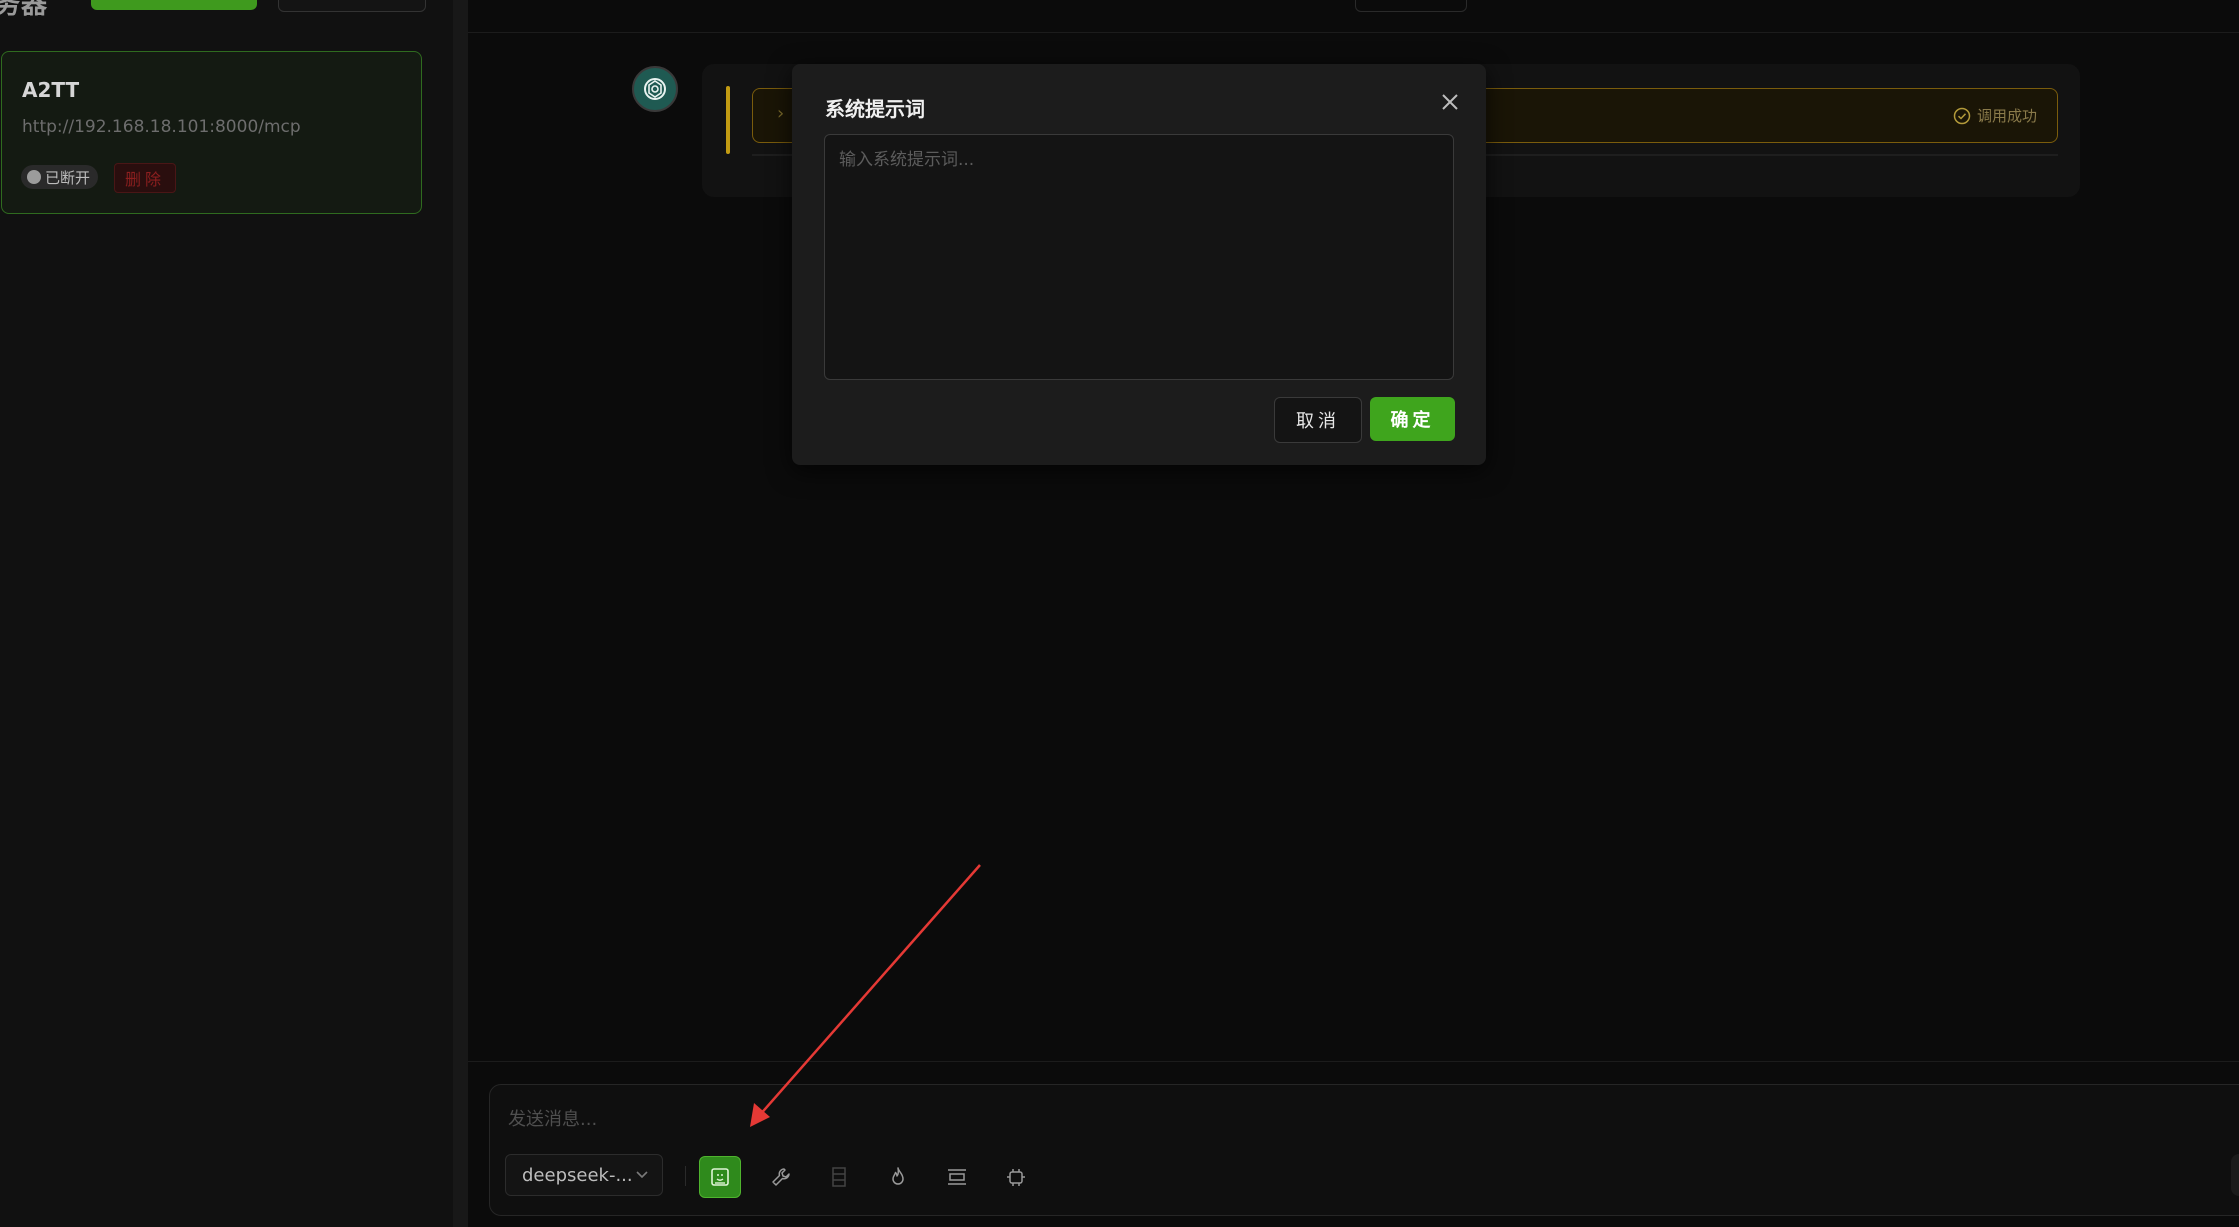  I want to click on server-url: http://192.168.18.101:8000/mcp, so click(161, 127).